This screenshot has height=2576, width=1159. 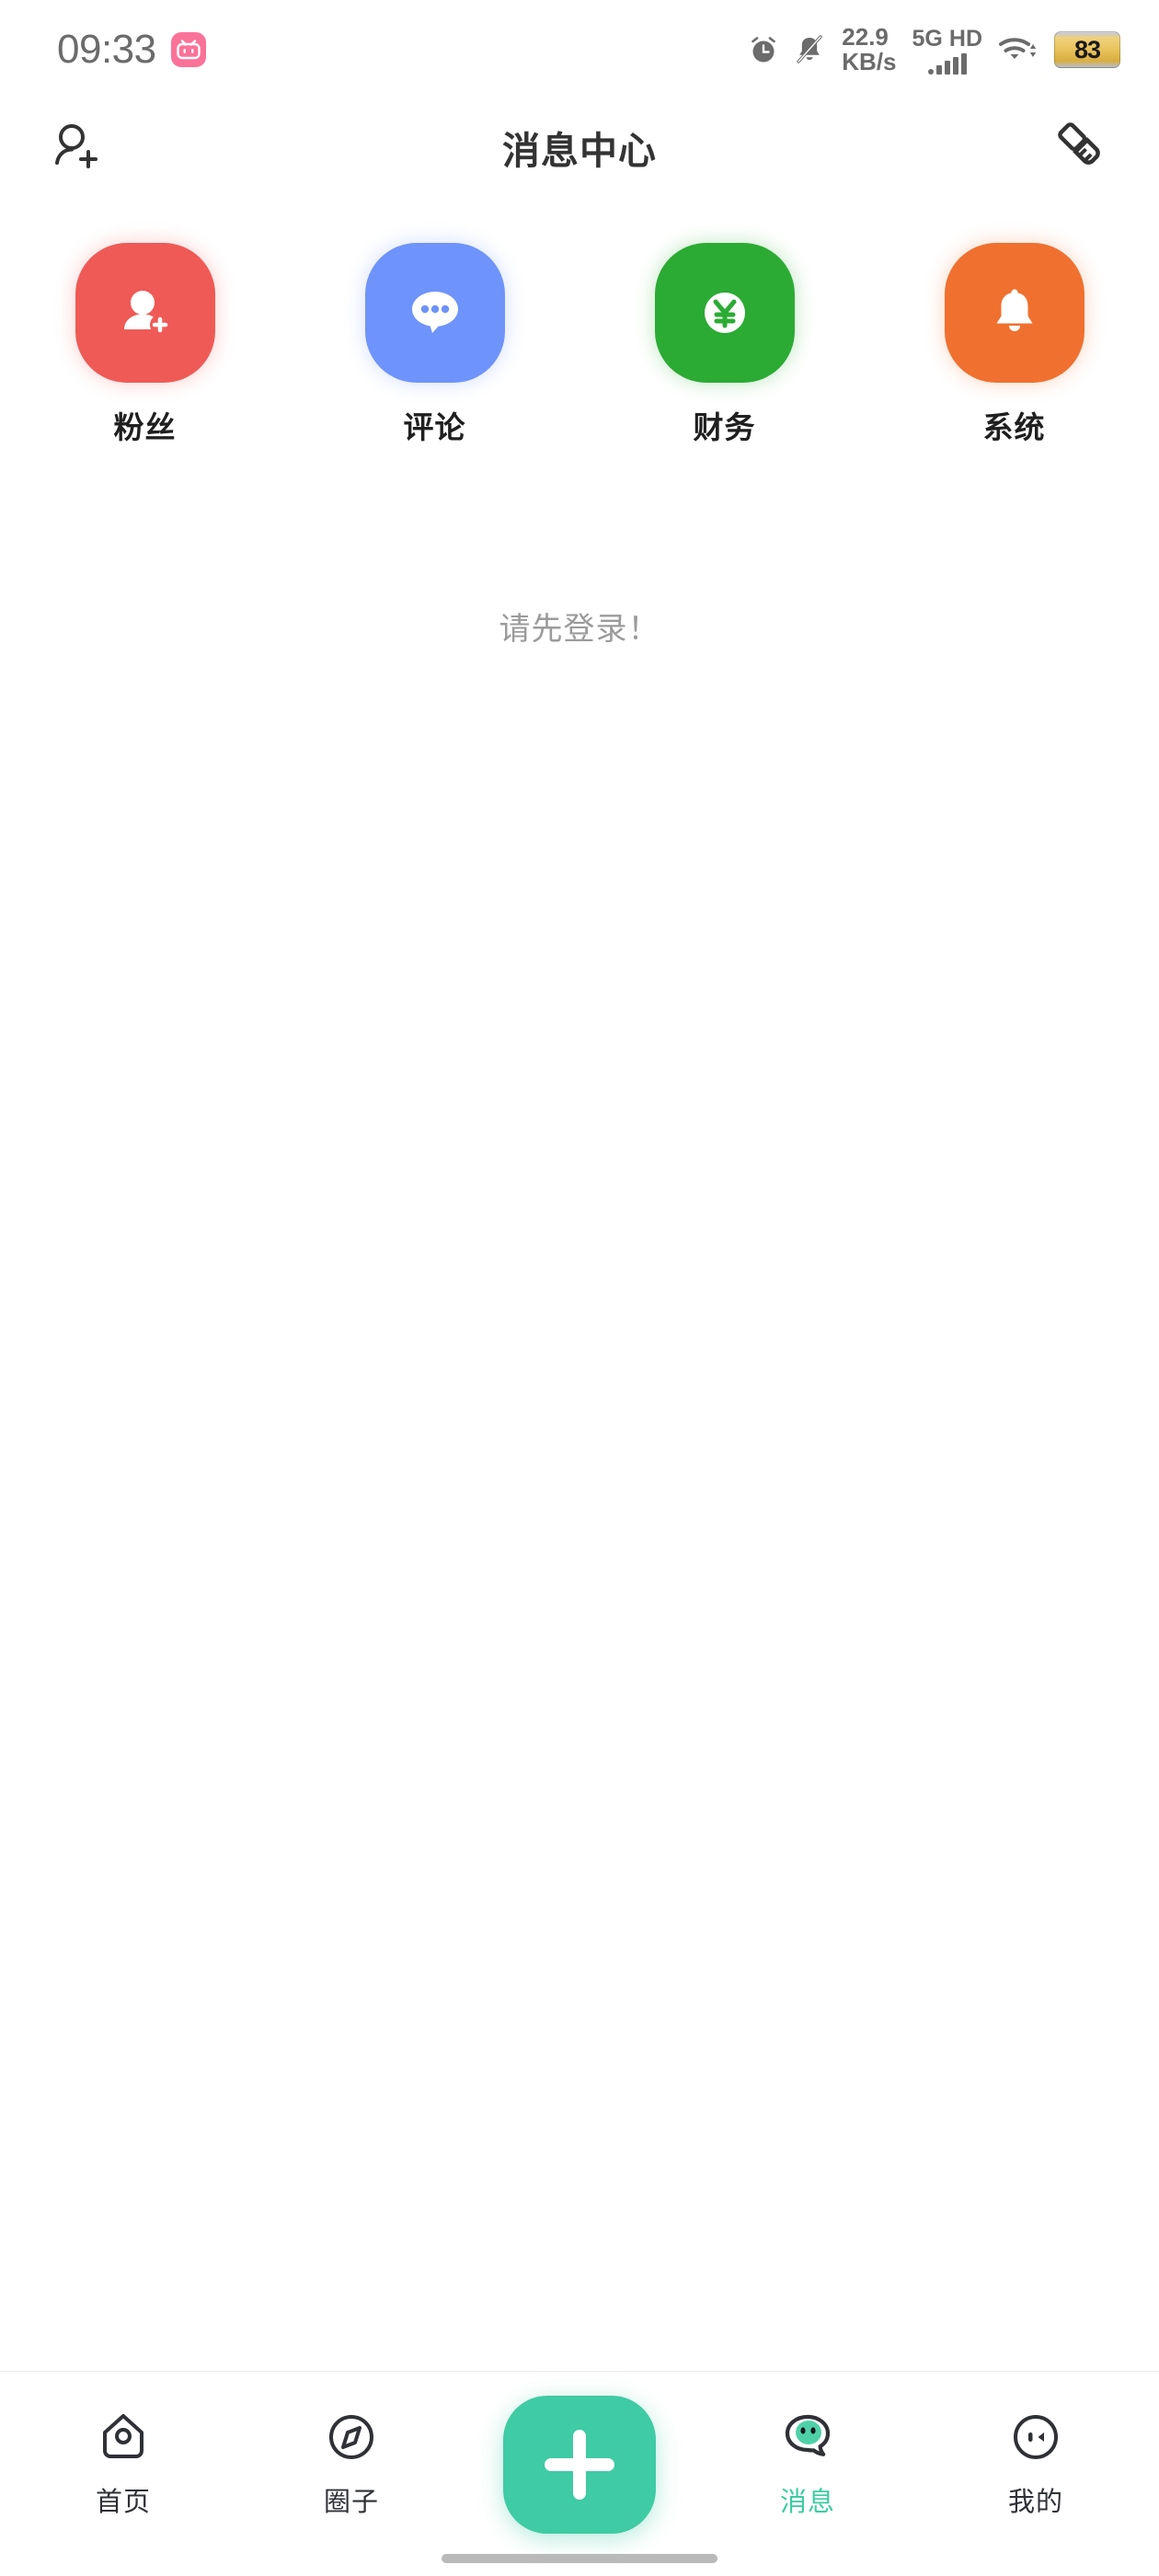 I want to click on category-shortcuts: 粉丝 评论 财务 系统, so click(x=579, y=321).